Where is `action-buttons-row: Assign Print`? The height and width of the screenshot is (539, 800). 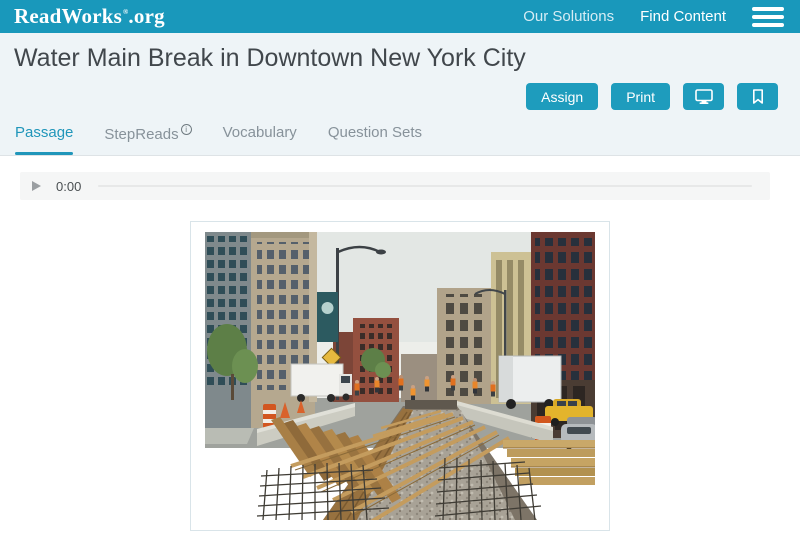
action-buttons-row: Assign Print is located at coordinates (400, 91).